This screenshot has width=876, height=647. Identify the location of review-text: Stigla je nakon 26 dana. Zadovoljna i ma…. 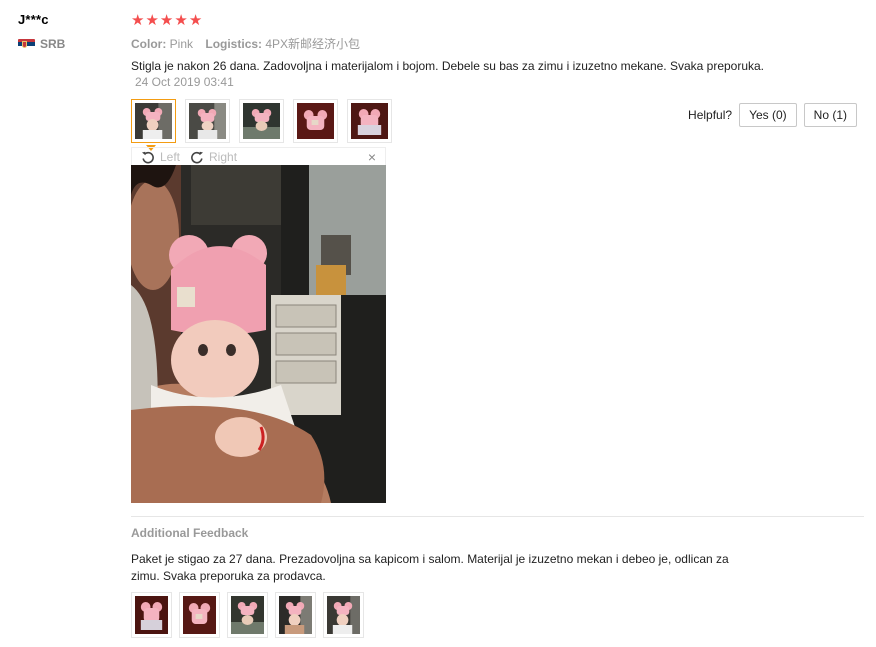
(448, 66).